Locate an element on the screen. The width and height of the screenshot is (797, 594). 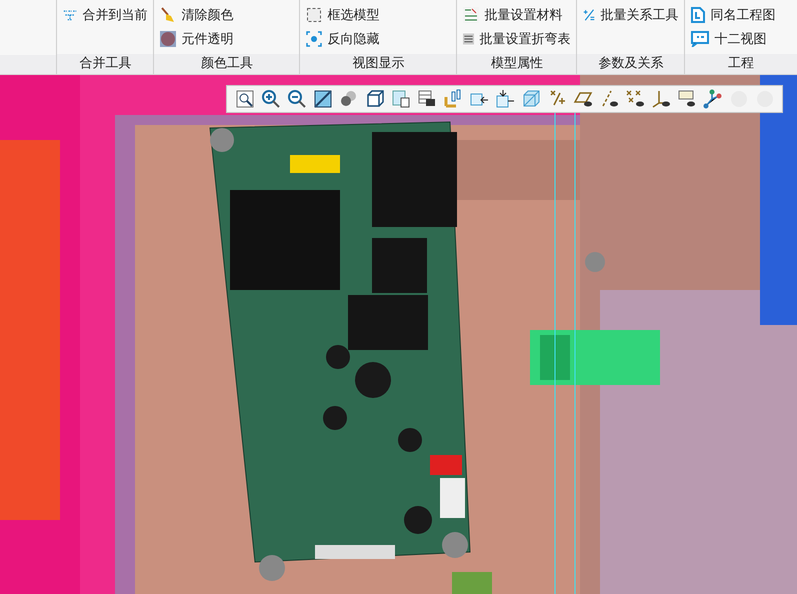
zoom-out-icon is located at coordinates (296, 99).